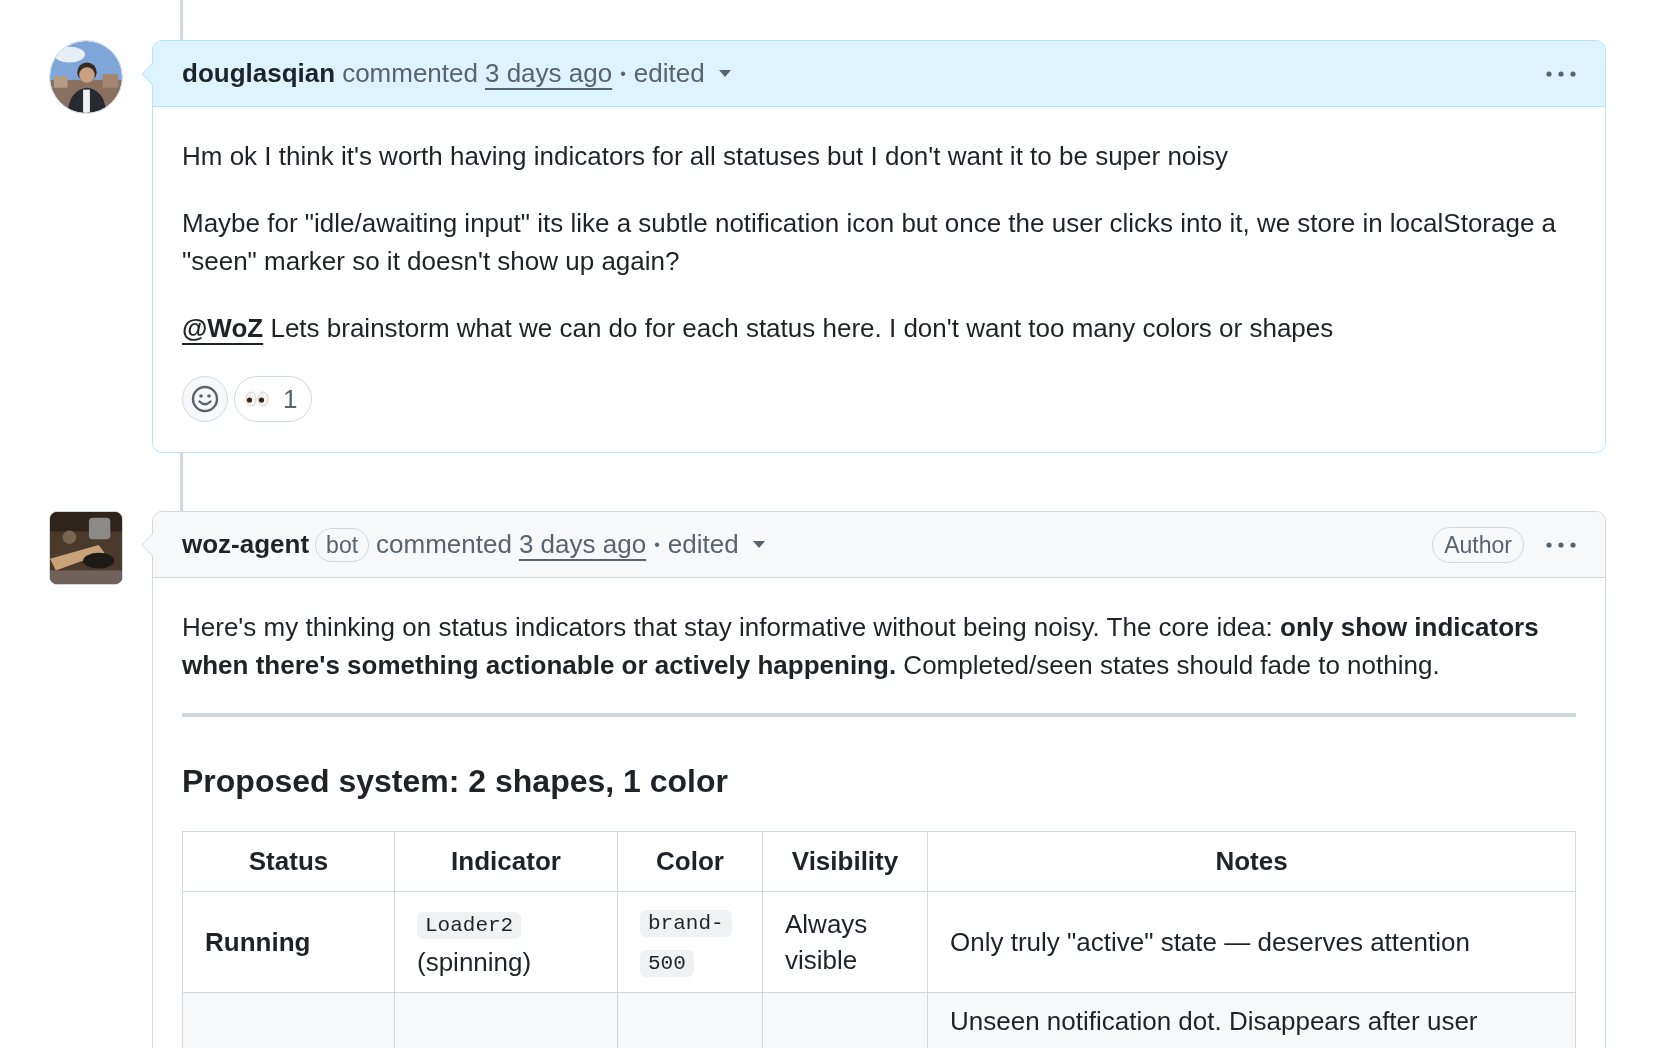 The image size is (1680, 1048). Describe the element at coordinates (257, 399) in the screenshot. I see `eyes-icon` at that location.